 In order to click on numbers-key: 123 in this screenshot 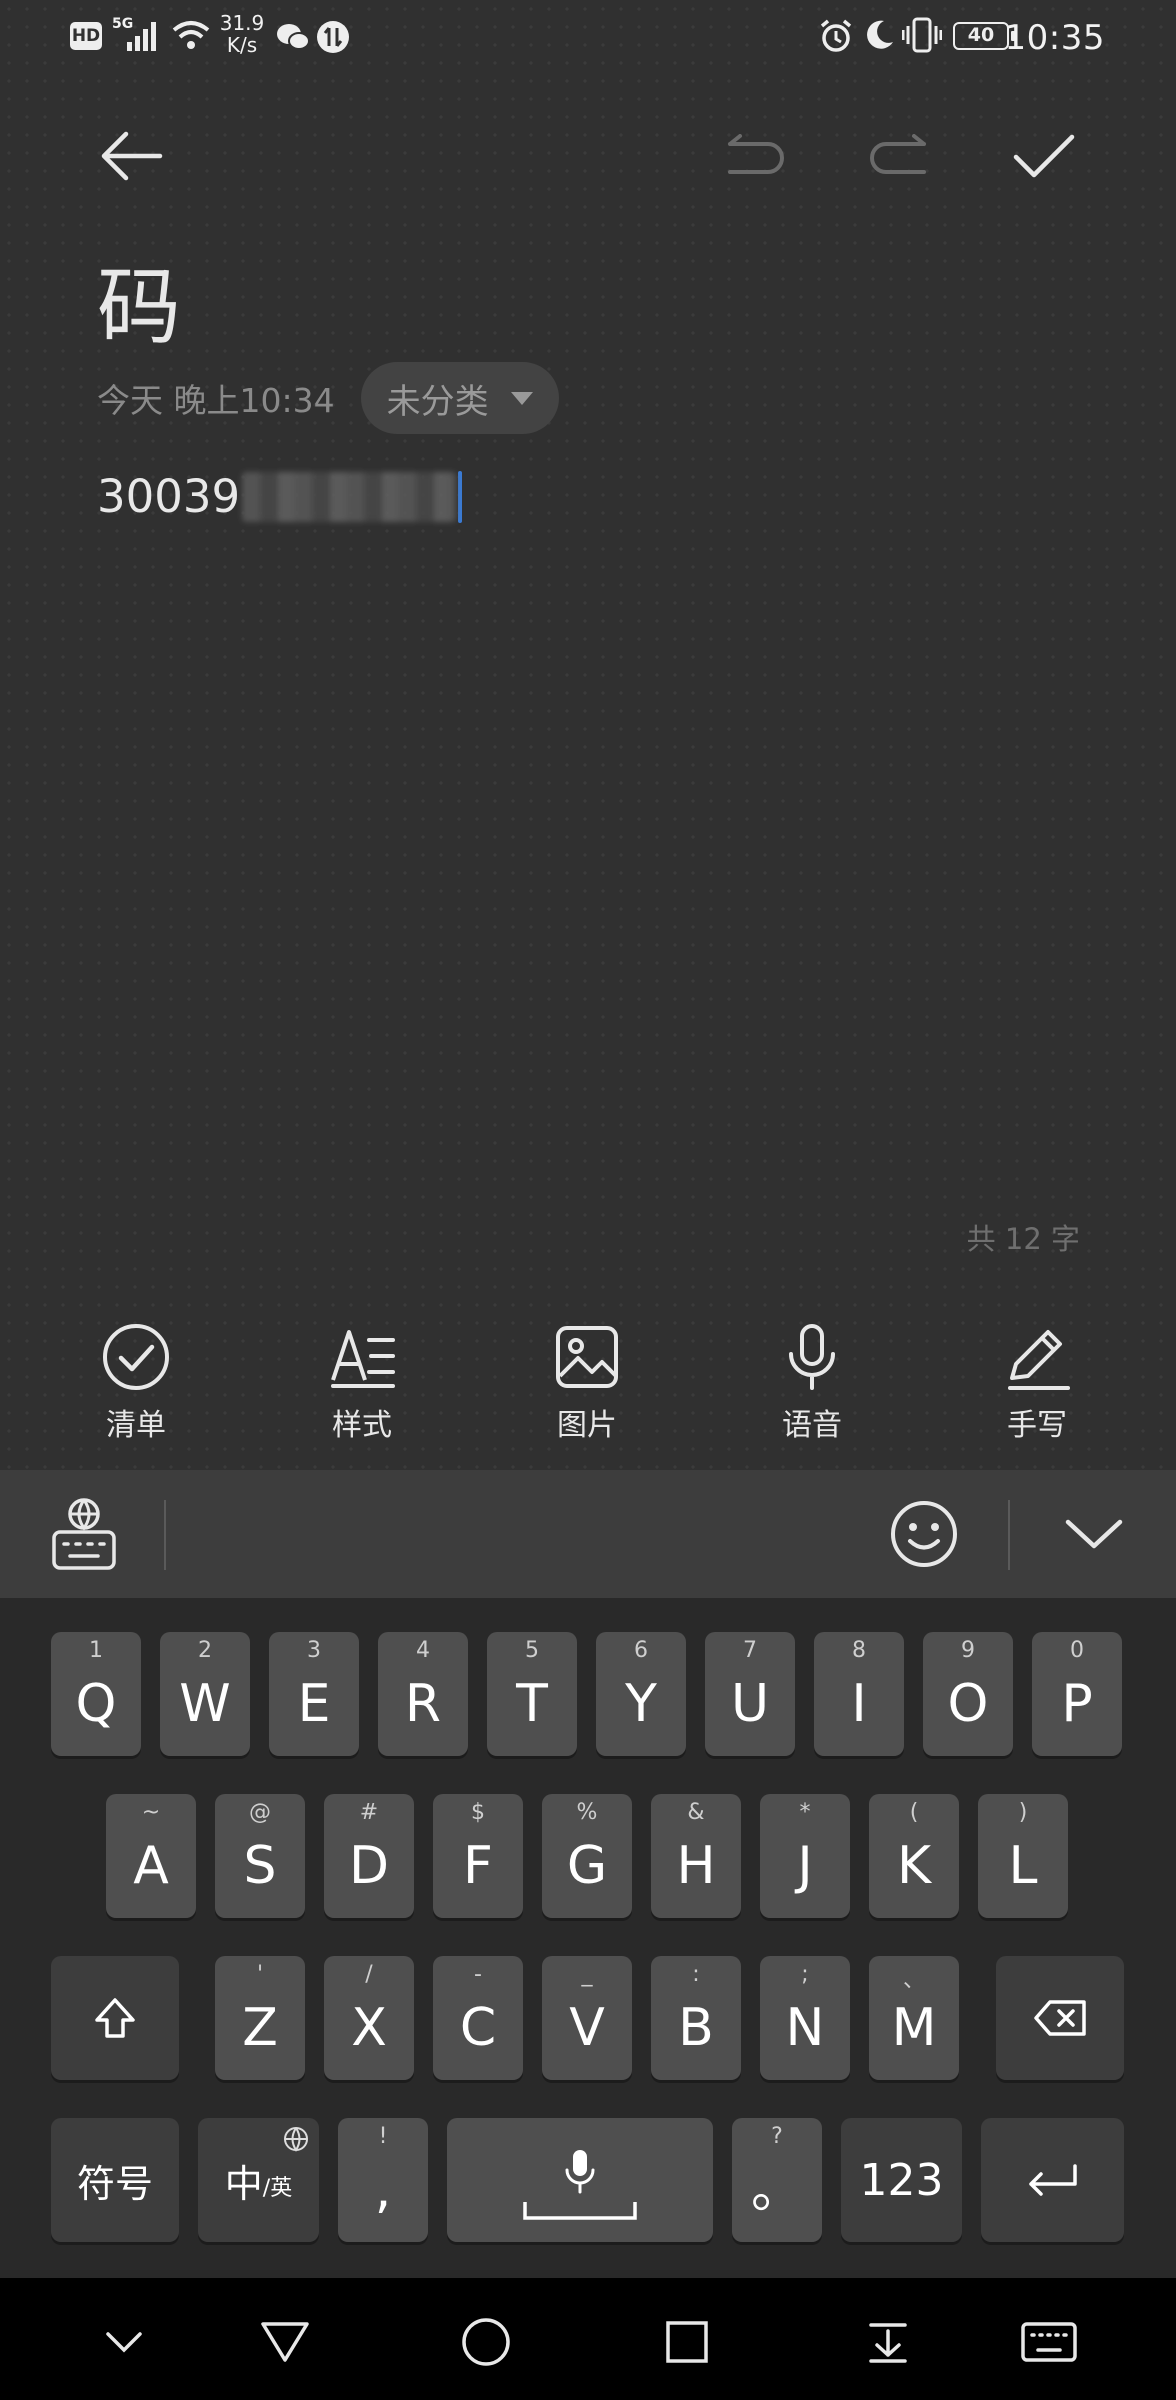, I will do `click(901, 2180)`.